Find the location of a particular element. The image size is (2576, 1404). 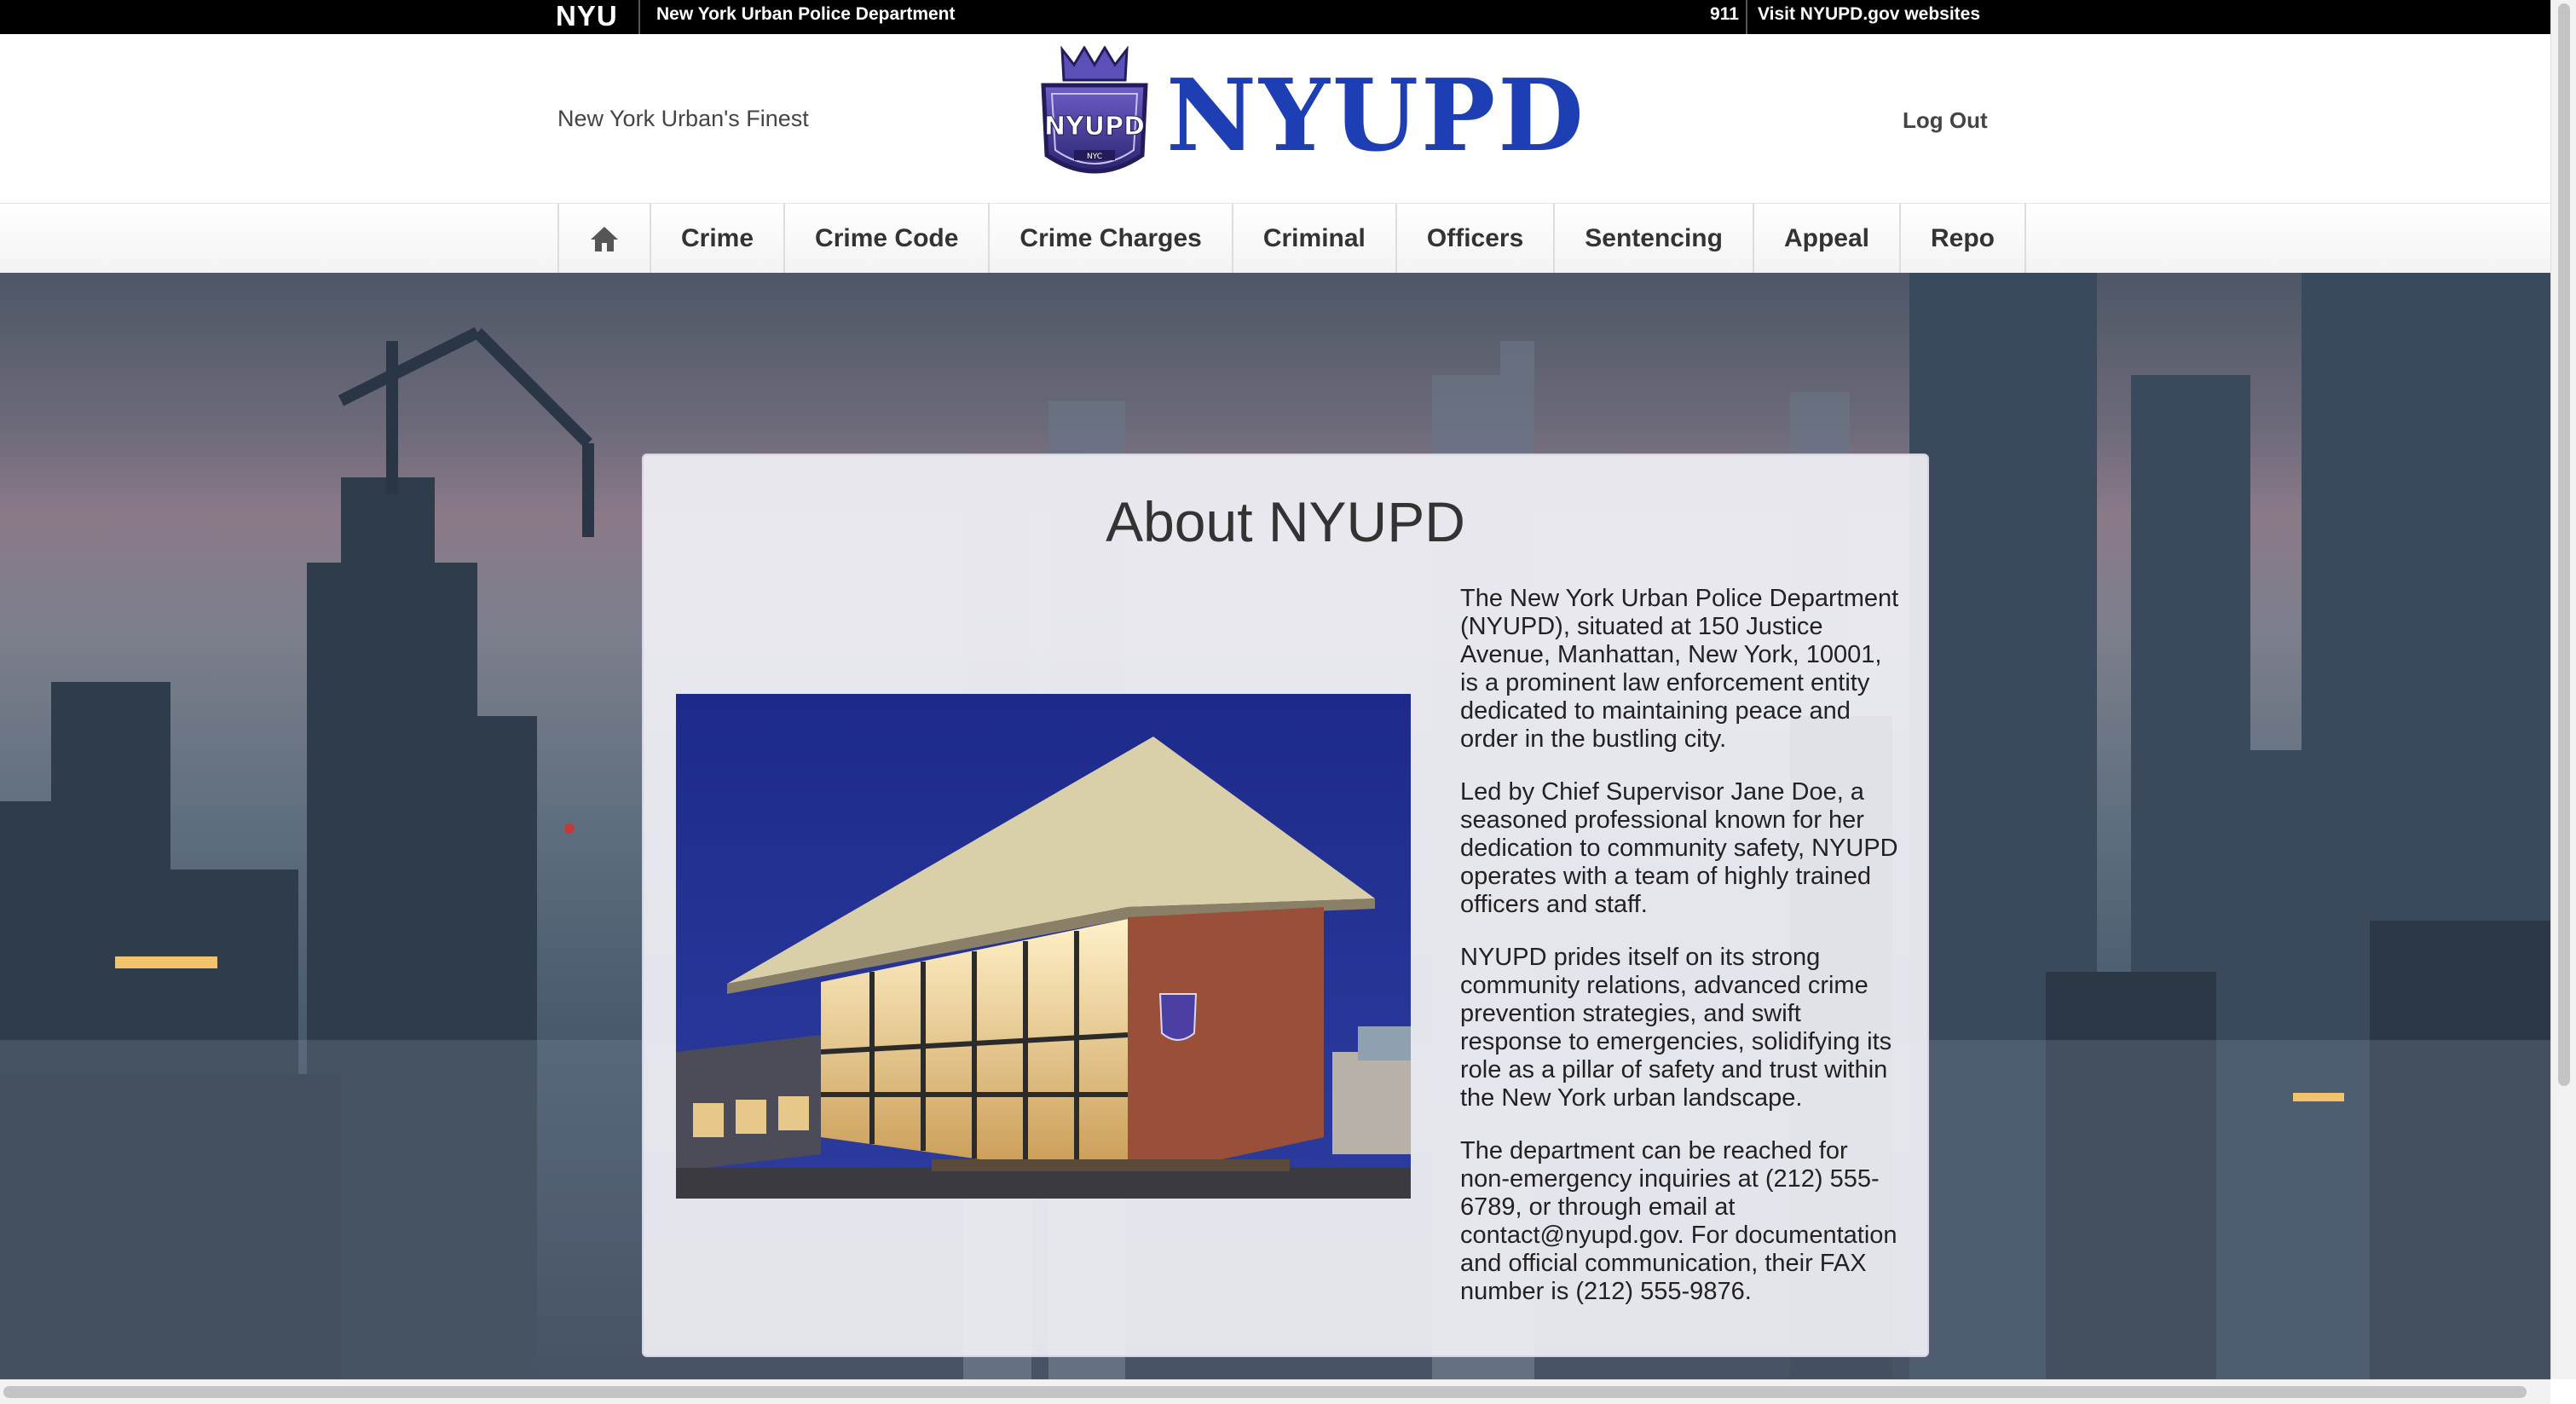

horizontal-scrollbar is located at coordinates (1275, 1391).